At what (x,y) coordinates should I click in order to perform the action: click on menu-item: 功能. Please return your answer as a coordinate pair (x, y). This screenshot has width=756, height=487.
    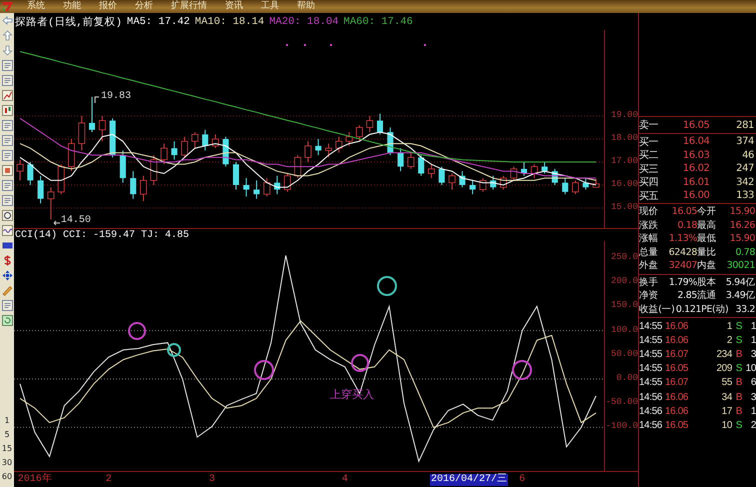
    Looking at the image, I should click on (72, 6).